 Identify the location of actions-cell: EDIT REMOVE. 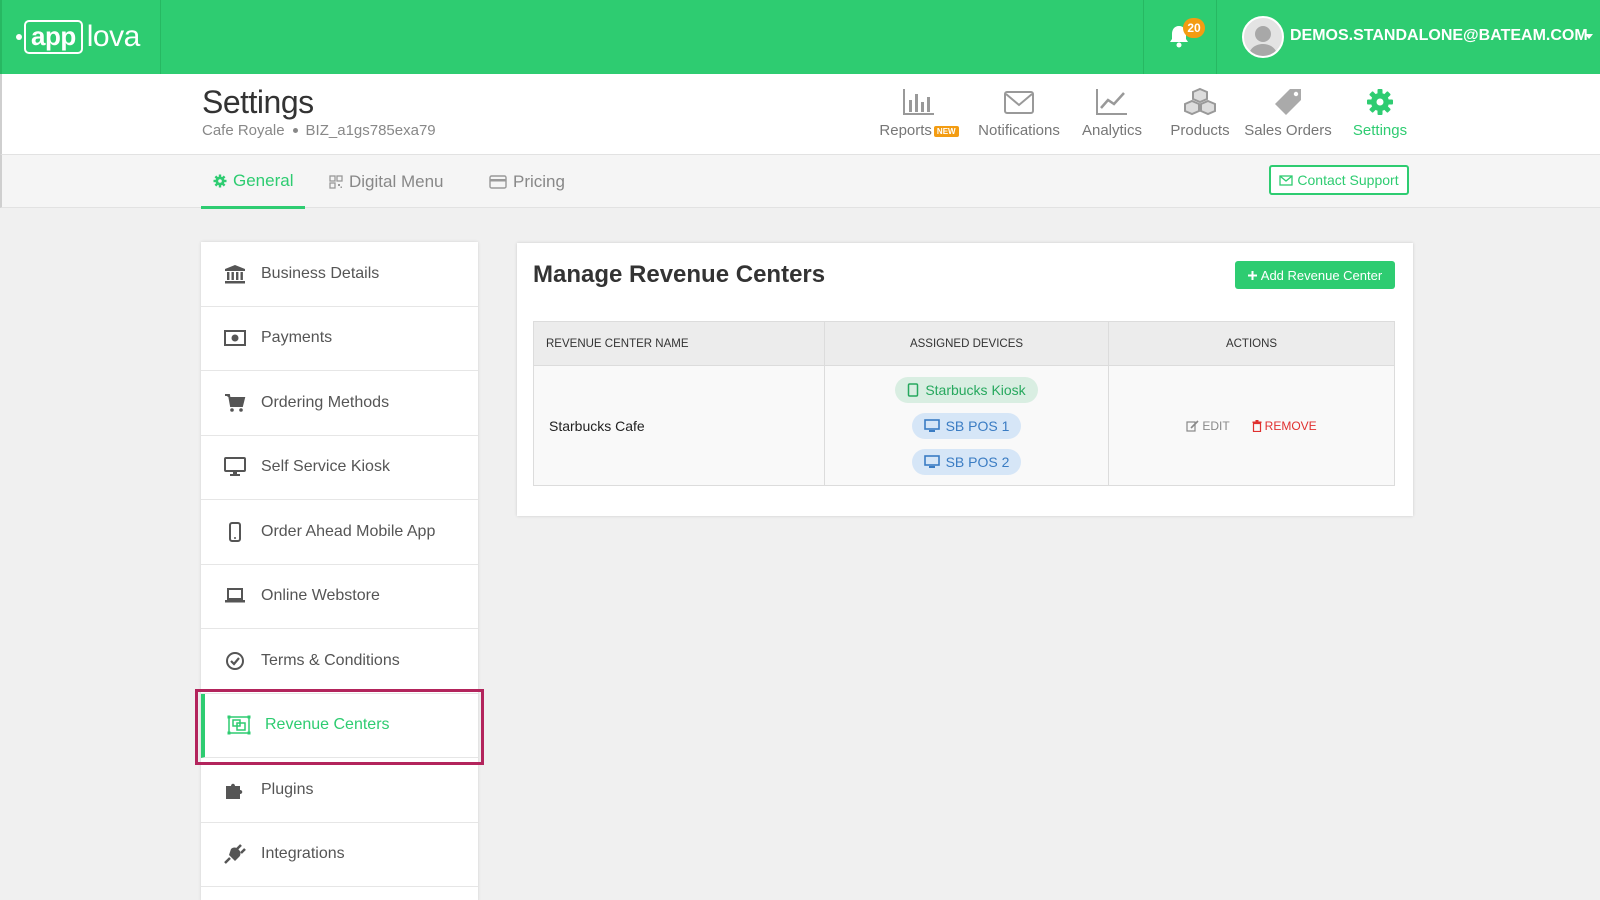
(1251, 425).